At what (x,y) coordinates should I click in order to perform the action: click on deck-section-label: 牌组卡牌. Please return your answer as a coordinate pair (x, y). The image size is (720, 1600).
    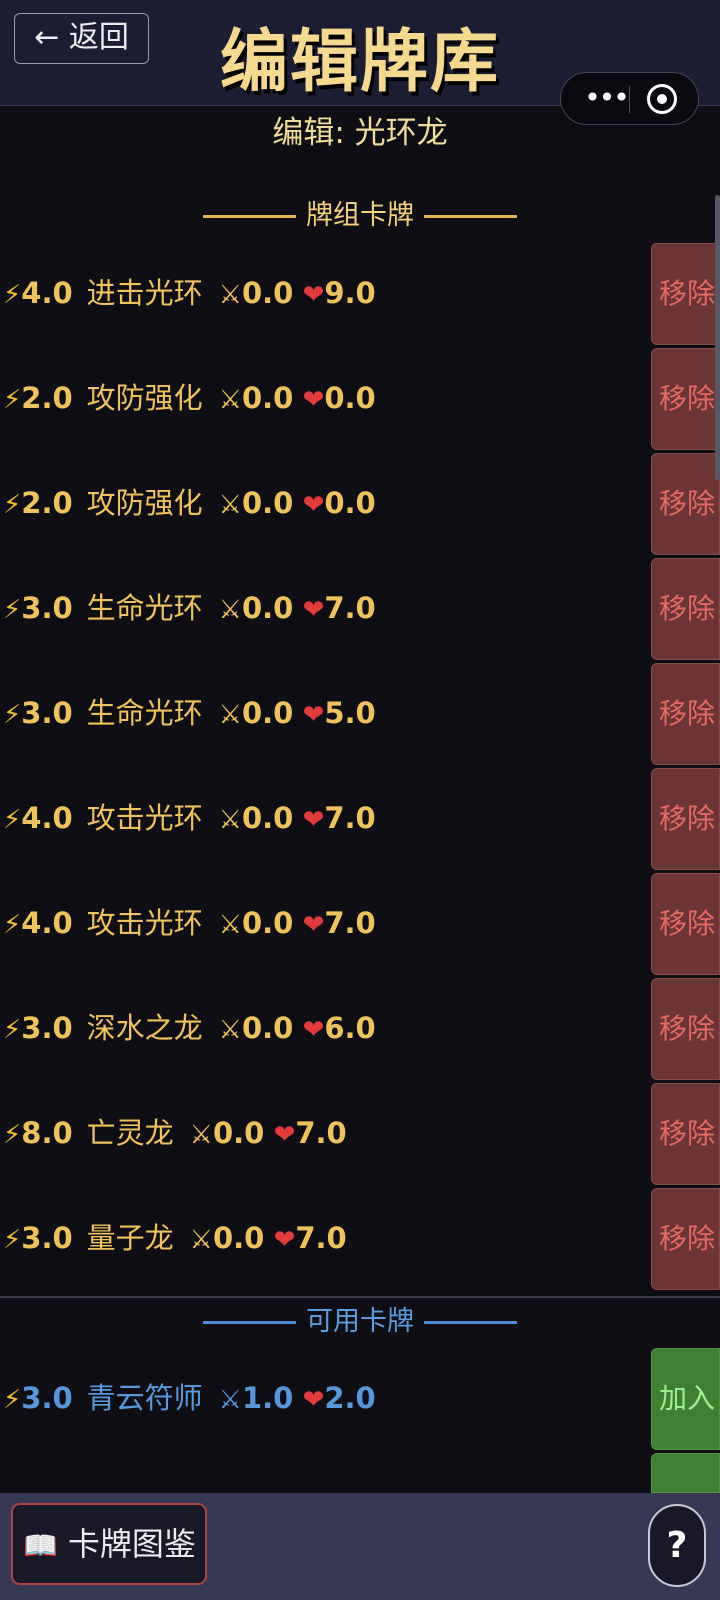
    Looking at the image, I should click on (360, 215).